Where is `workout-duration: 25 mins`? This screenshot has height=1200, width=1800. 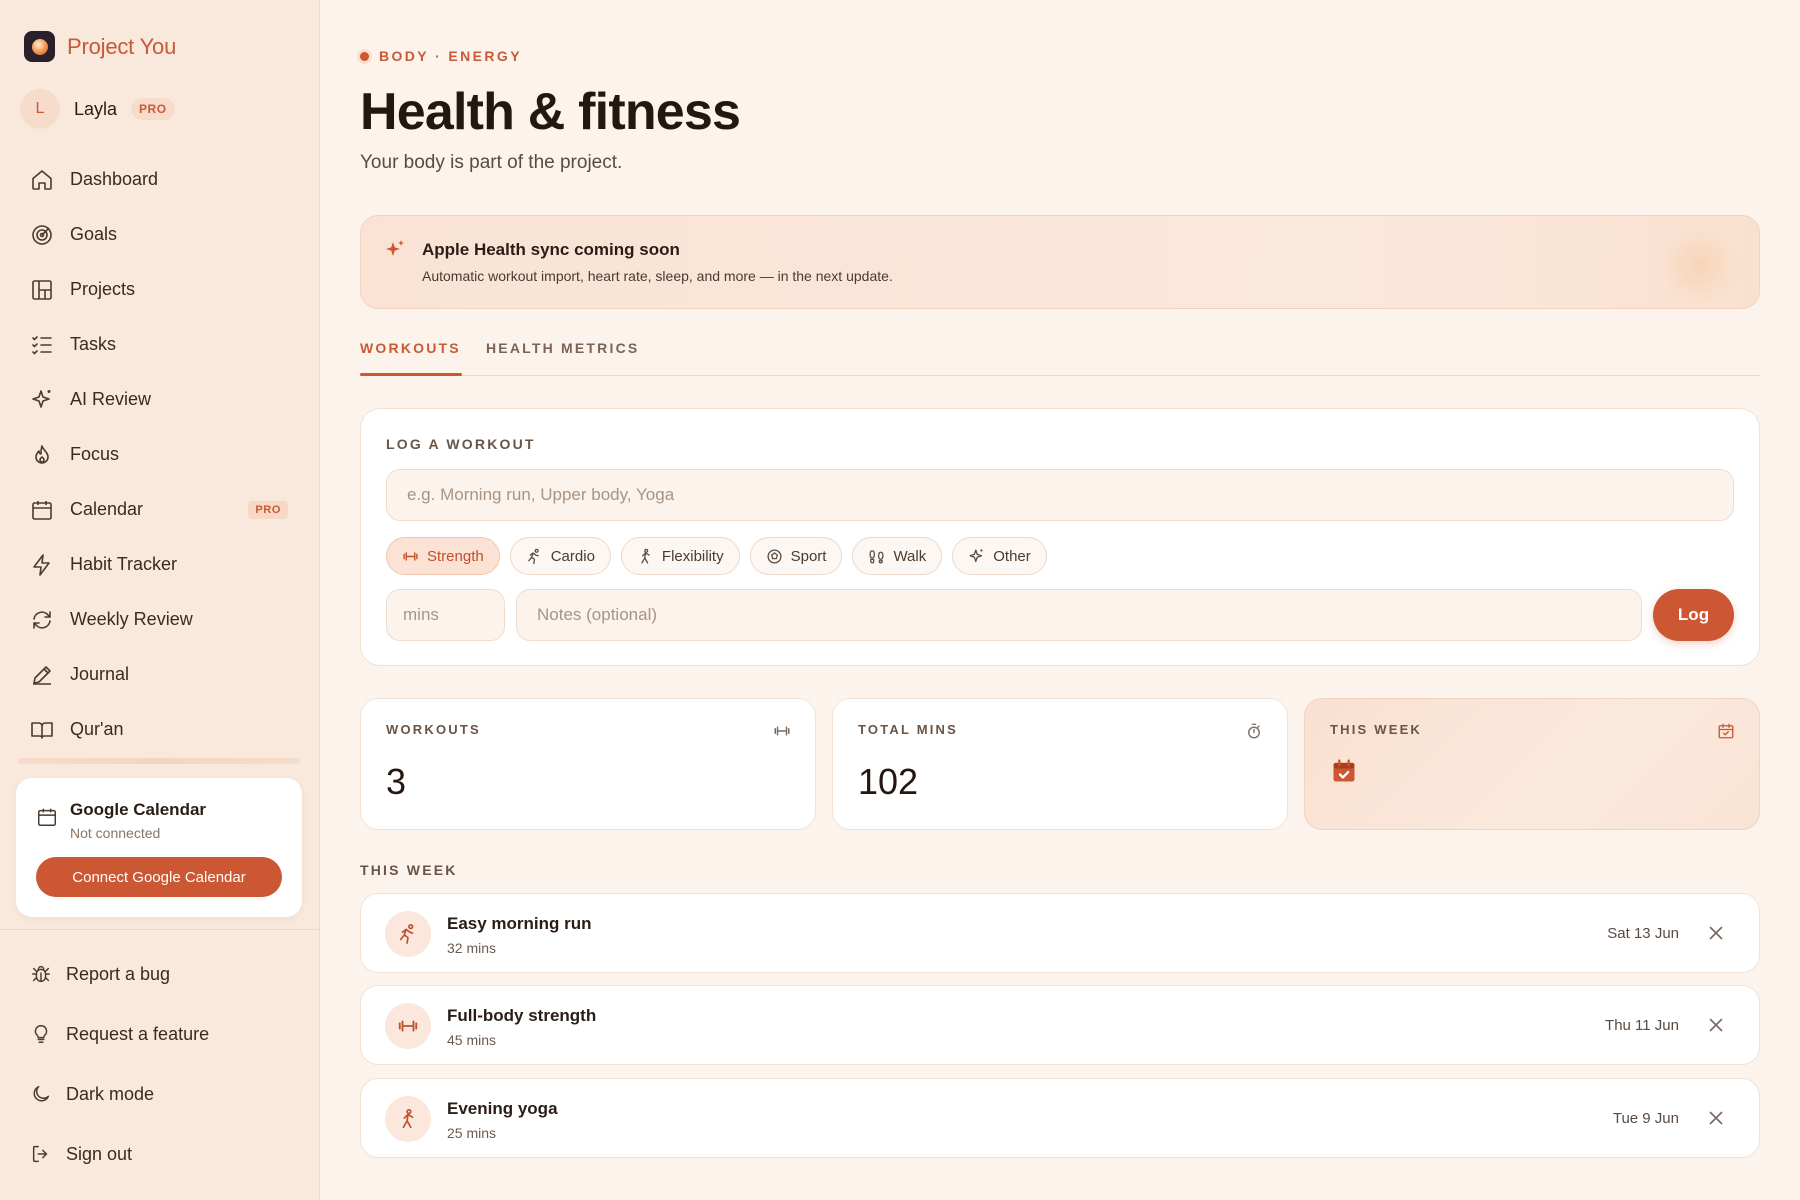
workout-duration: 25 mins is located at coordinates (472, 1133).